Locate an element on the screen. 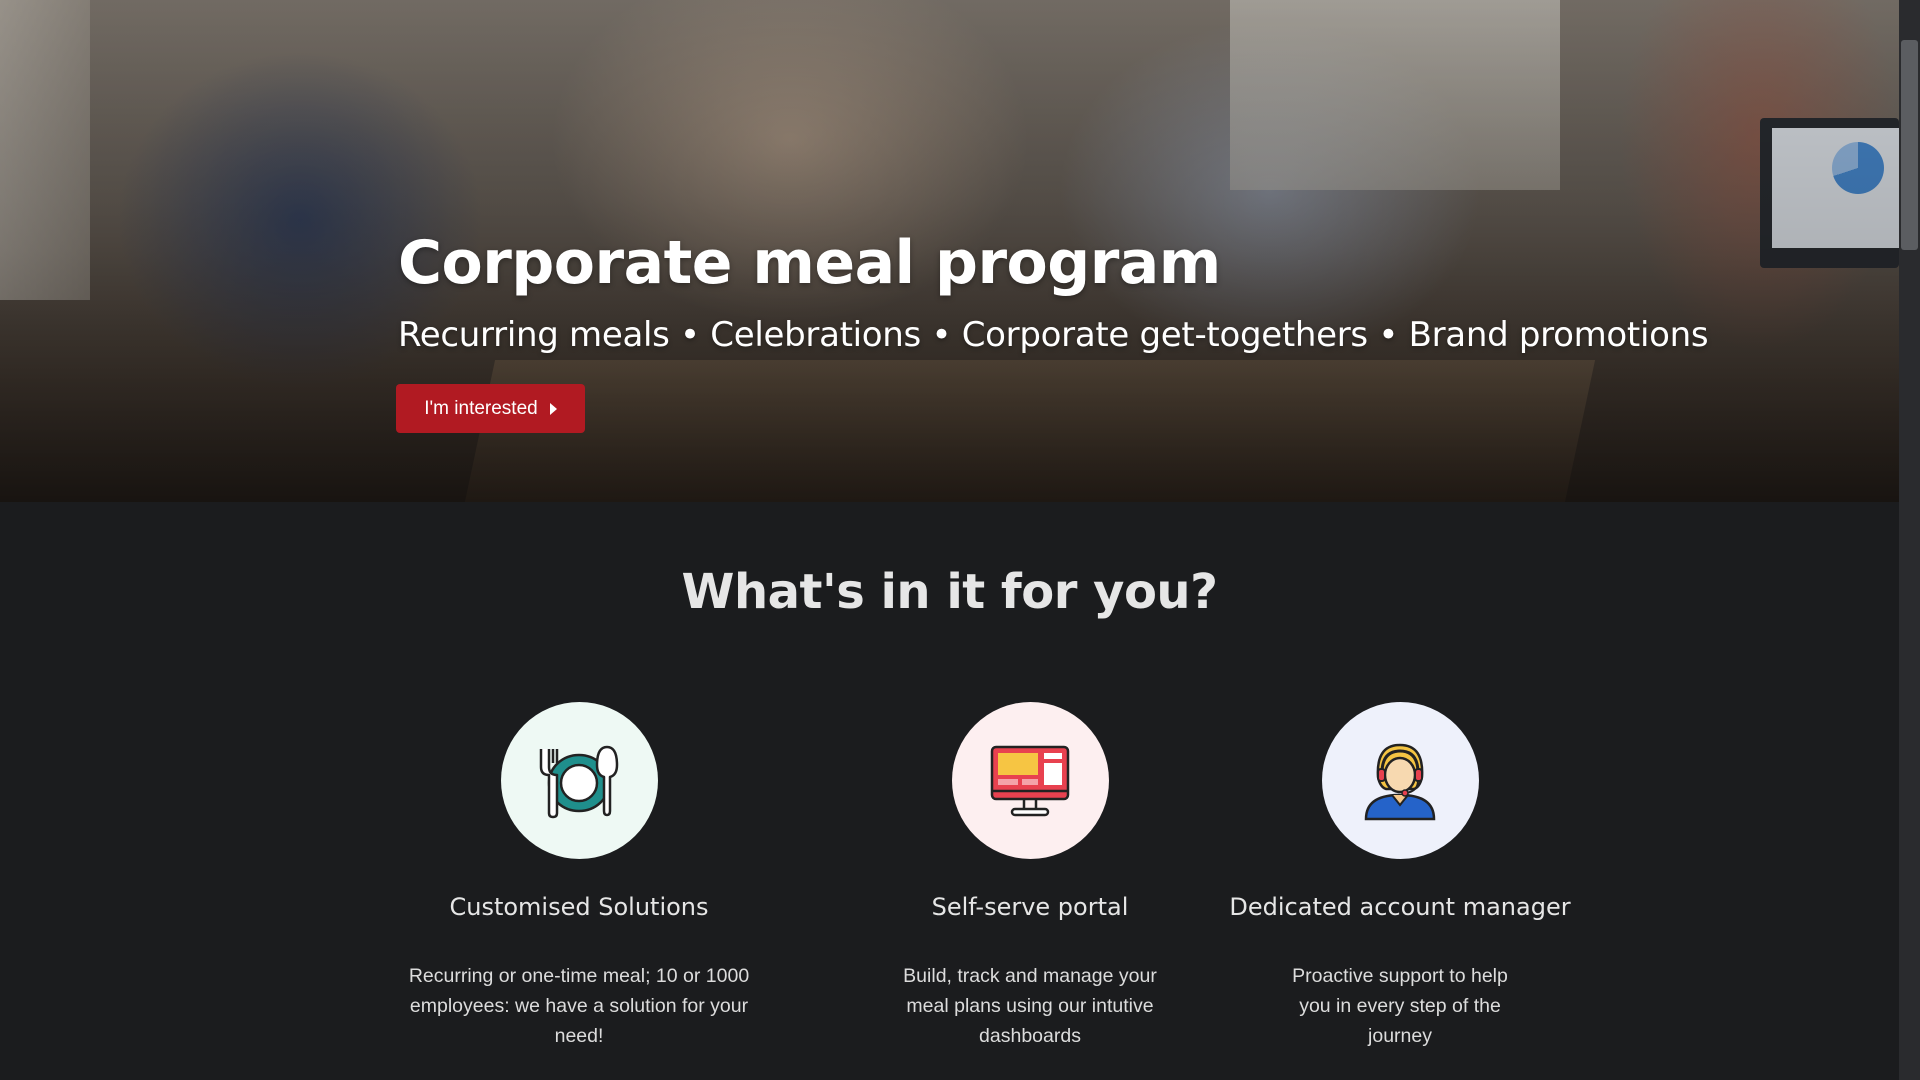 This screenshot has height=1080, width=1920. im-interested-button: I'm interested is located at coordinates (490, 408).